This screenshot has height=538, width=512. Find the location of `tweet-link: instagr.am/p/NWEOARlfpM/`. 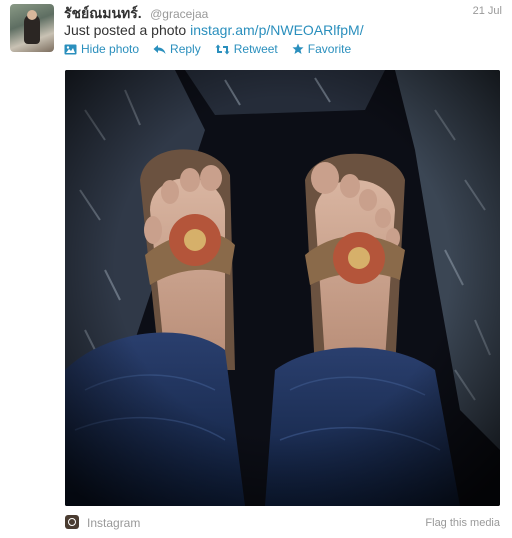

tweet-link: instagr.am/p/NWEOARlfpM/ is located at coordinates (277, 30).